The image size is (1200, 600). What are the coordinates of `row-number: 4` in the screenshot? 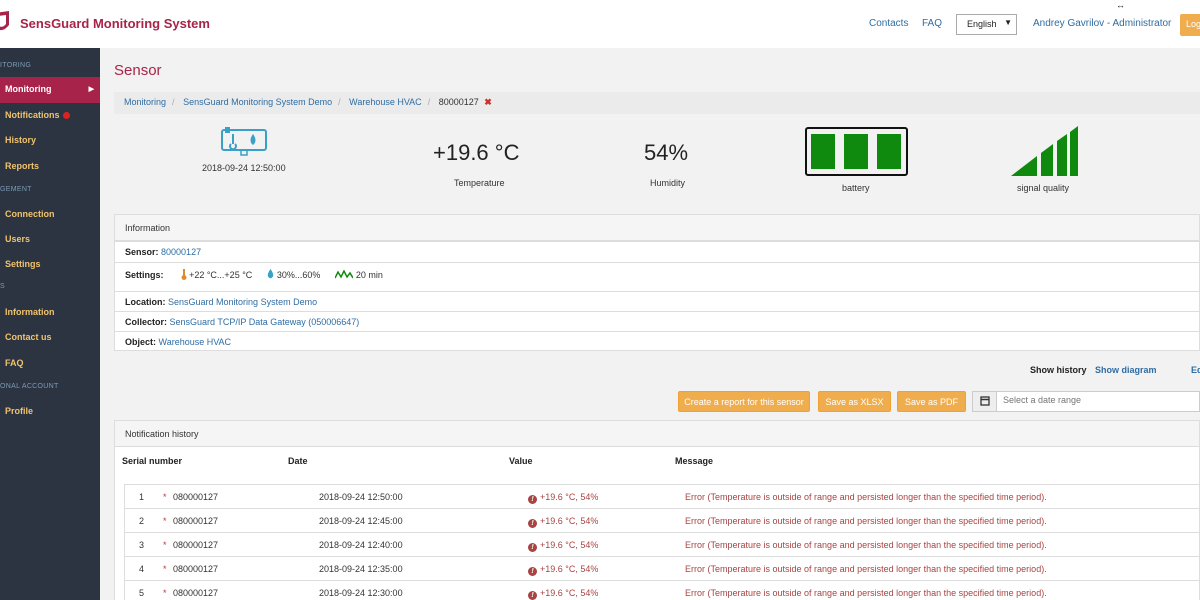 It's located at (142, 569).